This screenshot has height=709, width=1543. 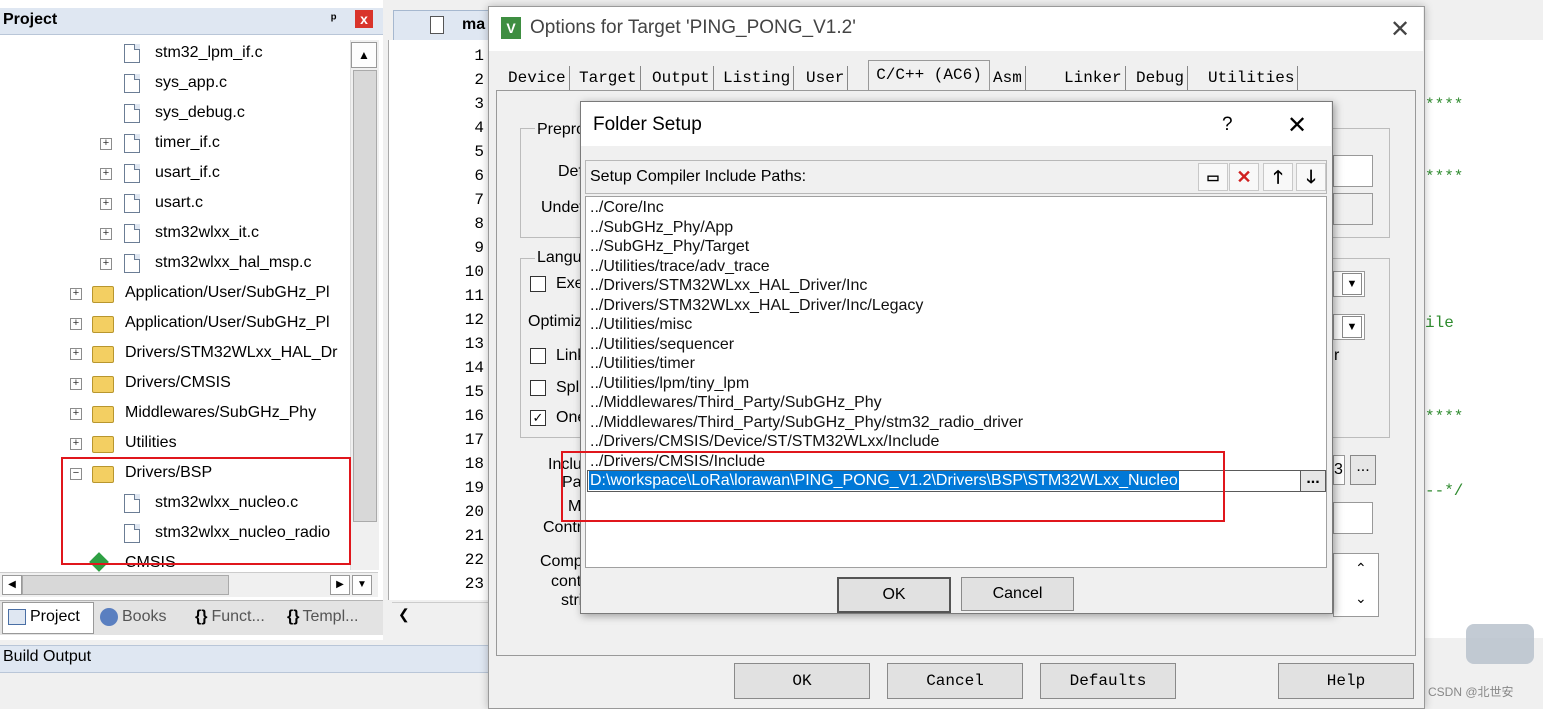 I want to click on tab-output: Output, so click(x=681, y=78).